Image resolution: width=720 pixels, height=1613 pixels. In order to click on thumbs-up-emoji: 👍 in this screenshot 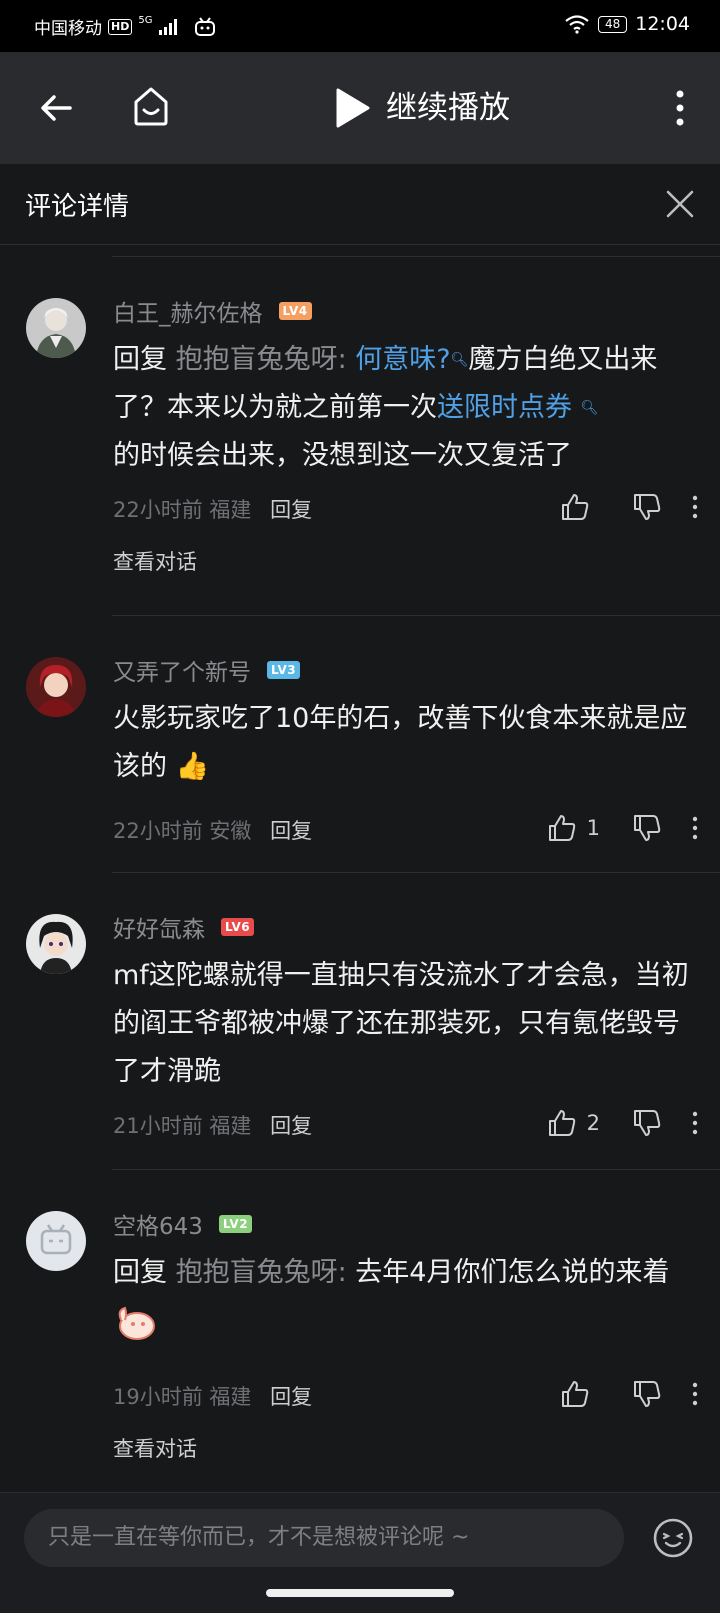, I will do `click(192, 766)`.